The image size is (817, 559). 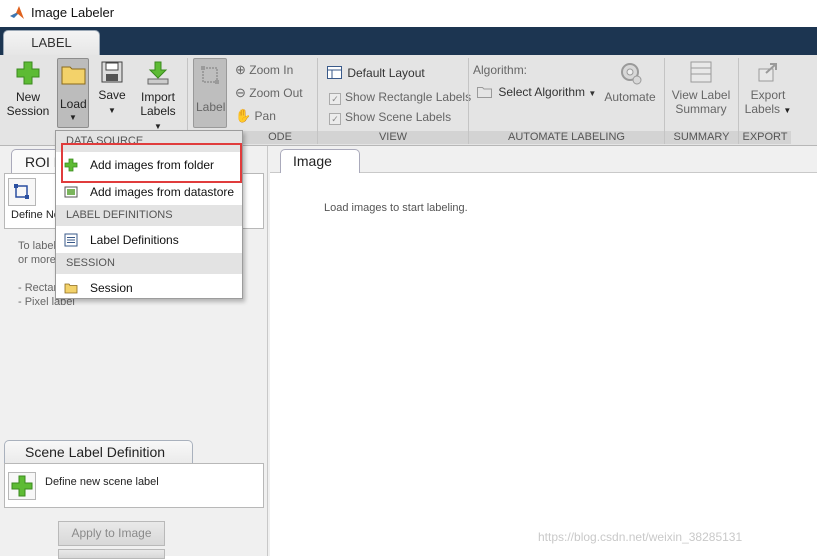 I want to click on view-label-summary-label-2: Summary, so click(x=701, y=109).